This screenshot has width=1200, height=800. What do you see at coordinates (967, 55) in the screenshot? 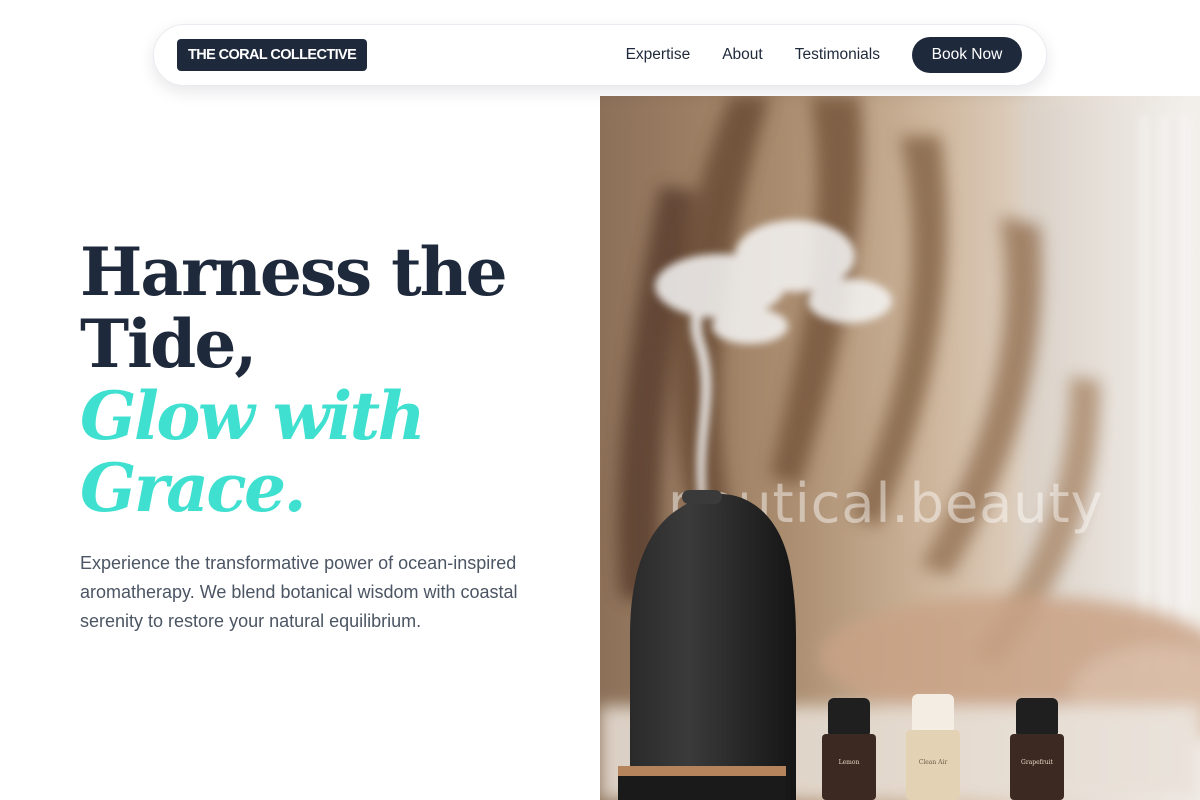
I see `book-now-button: Book Now` at bounding box center [967, 55].